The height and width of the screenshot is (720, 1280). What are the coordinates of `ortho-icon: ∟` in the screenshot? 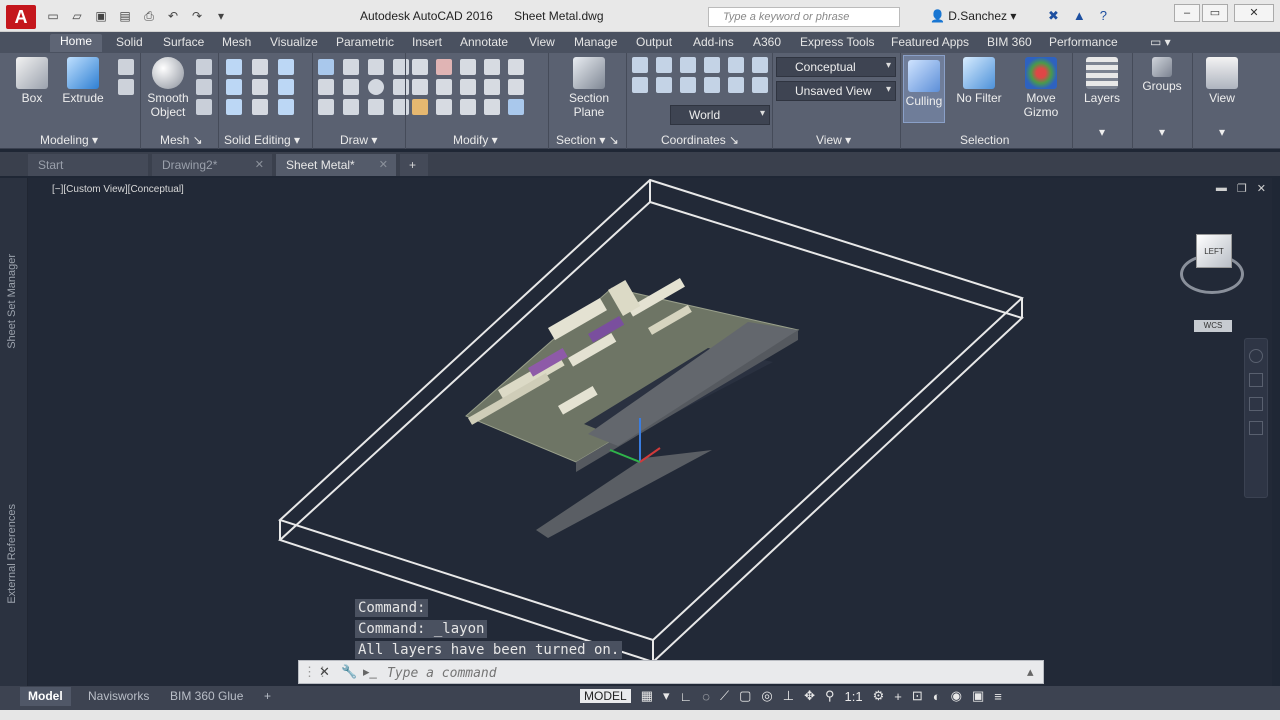 It's located at (686, 696).